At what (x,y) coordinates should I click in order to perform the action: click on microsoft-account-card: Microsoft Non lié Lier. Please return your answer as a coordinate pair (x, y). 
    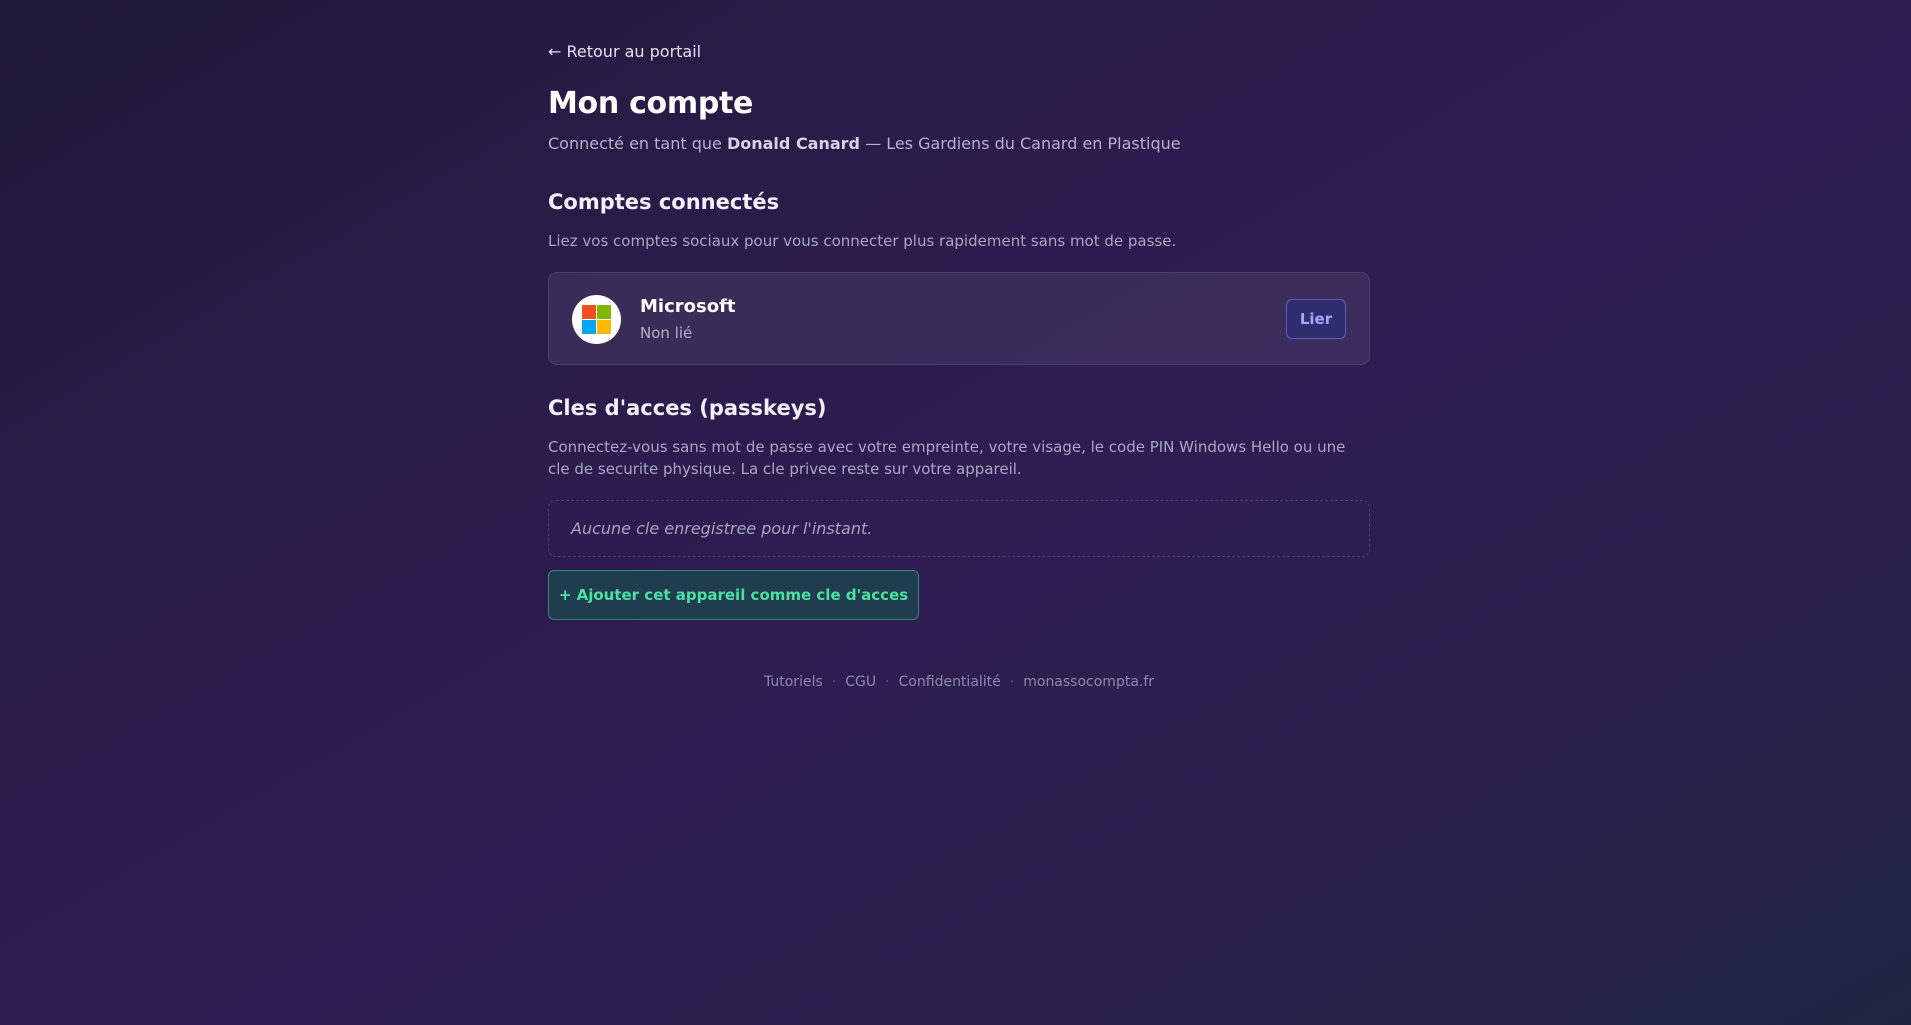
    Looking at the image, I should click on (959, 318).